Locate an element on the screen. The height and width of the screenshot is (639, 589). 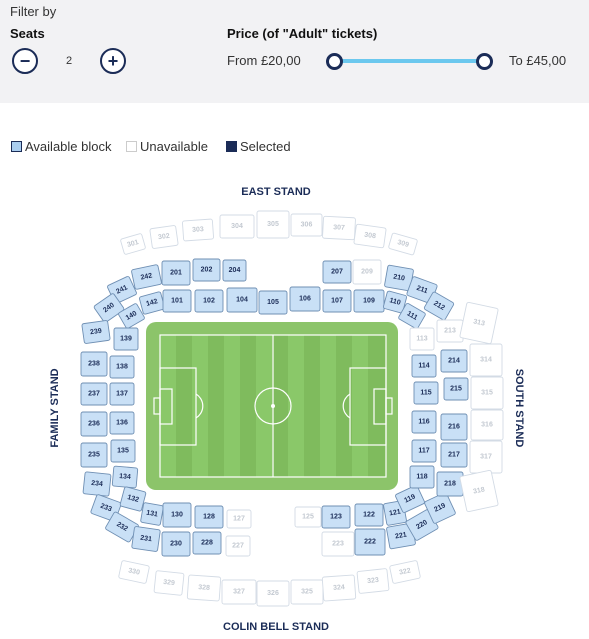
block-104: 104 is located at coordinates (242, 300).